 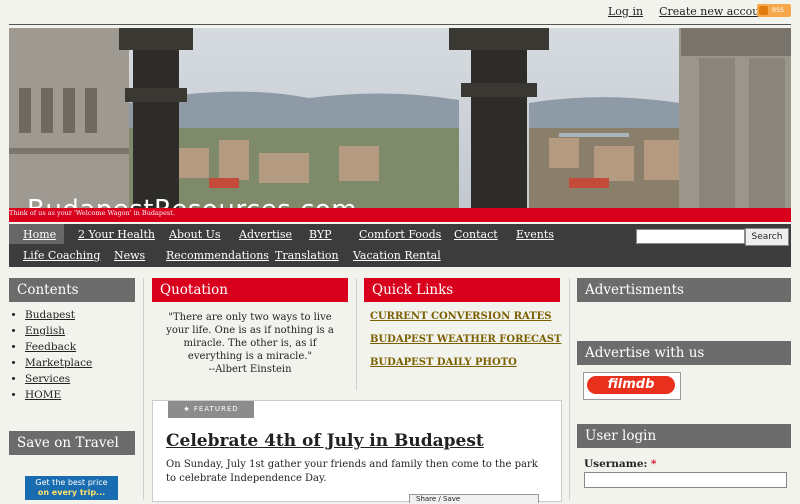 What do you see at coordinates (767, 237) in the screenshot?
I see `search-button: Search` at bounding box center [767, 237].